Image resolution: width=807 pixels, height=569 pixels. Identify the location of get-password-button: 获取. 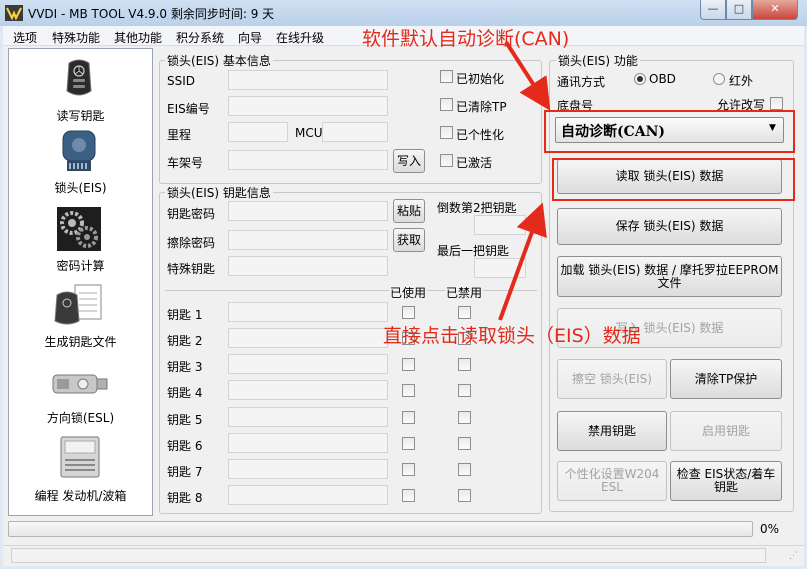
(409, 240).